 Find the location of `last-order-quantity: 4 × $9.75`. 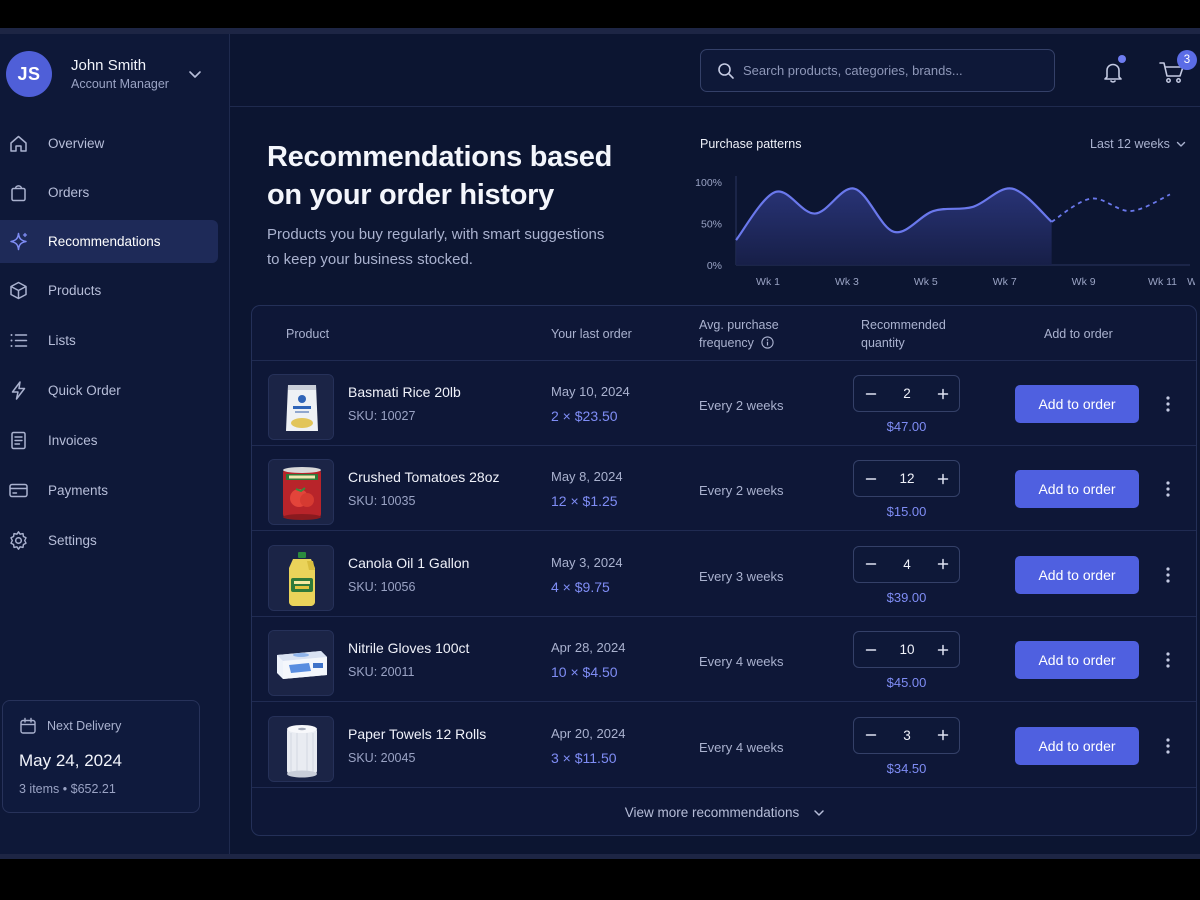

last-order-quantity: 4 × $9.75 is located at coordinates (580, 586).